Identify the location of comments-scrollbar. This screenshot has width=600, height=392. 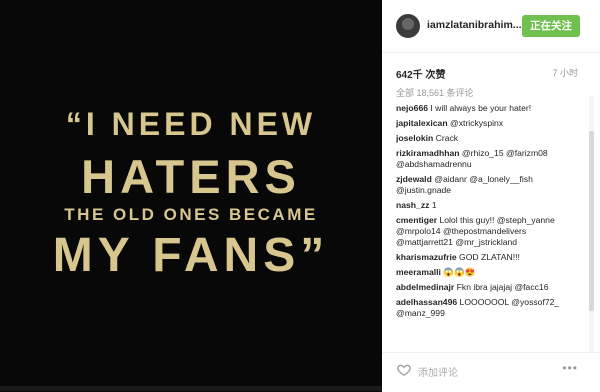
(591, 225).